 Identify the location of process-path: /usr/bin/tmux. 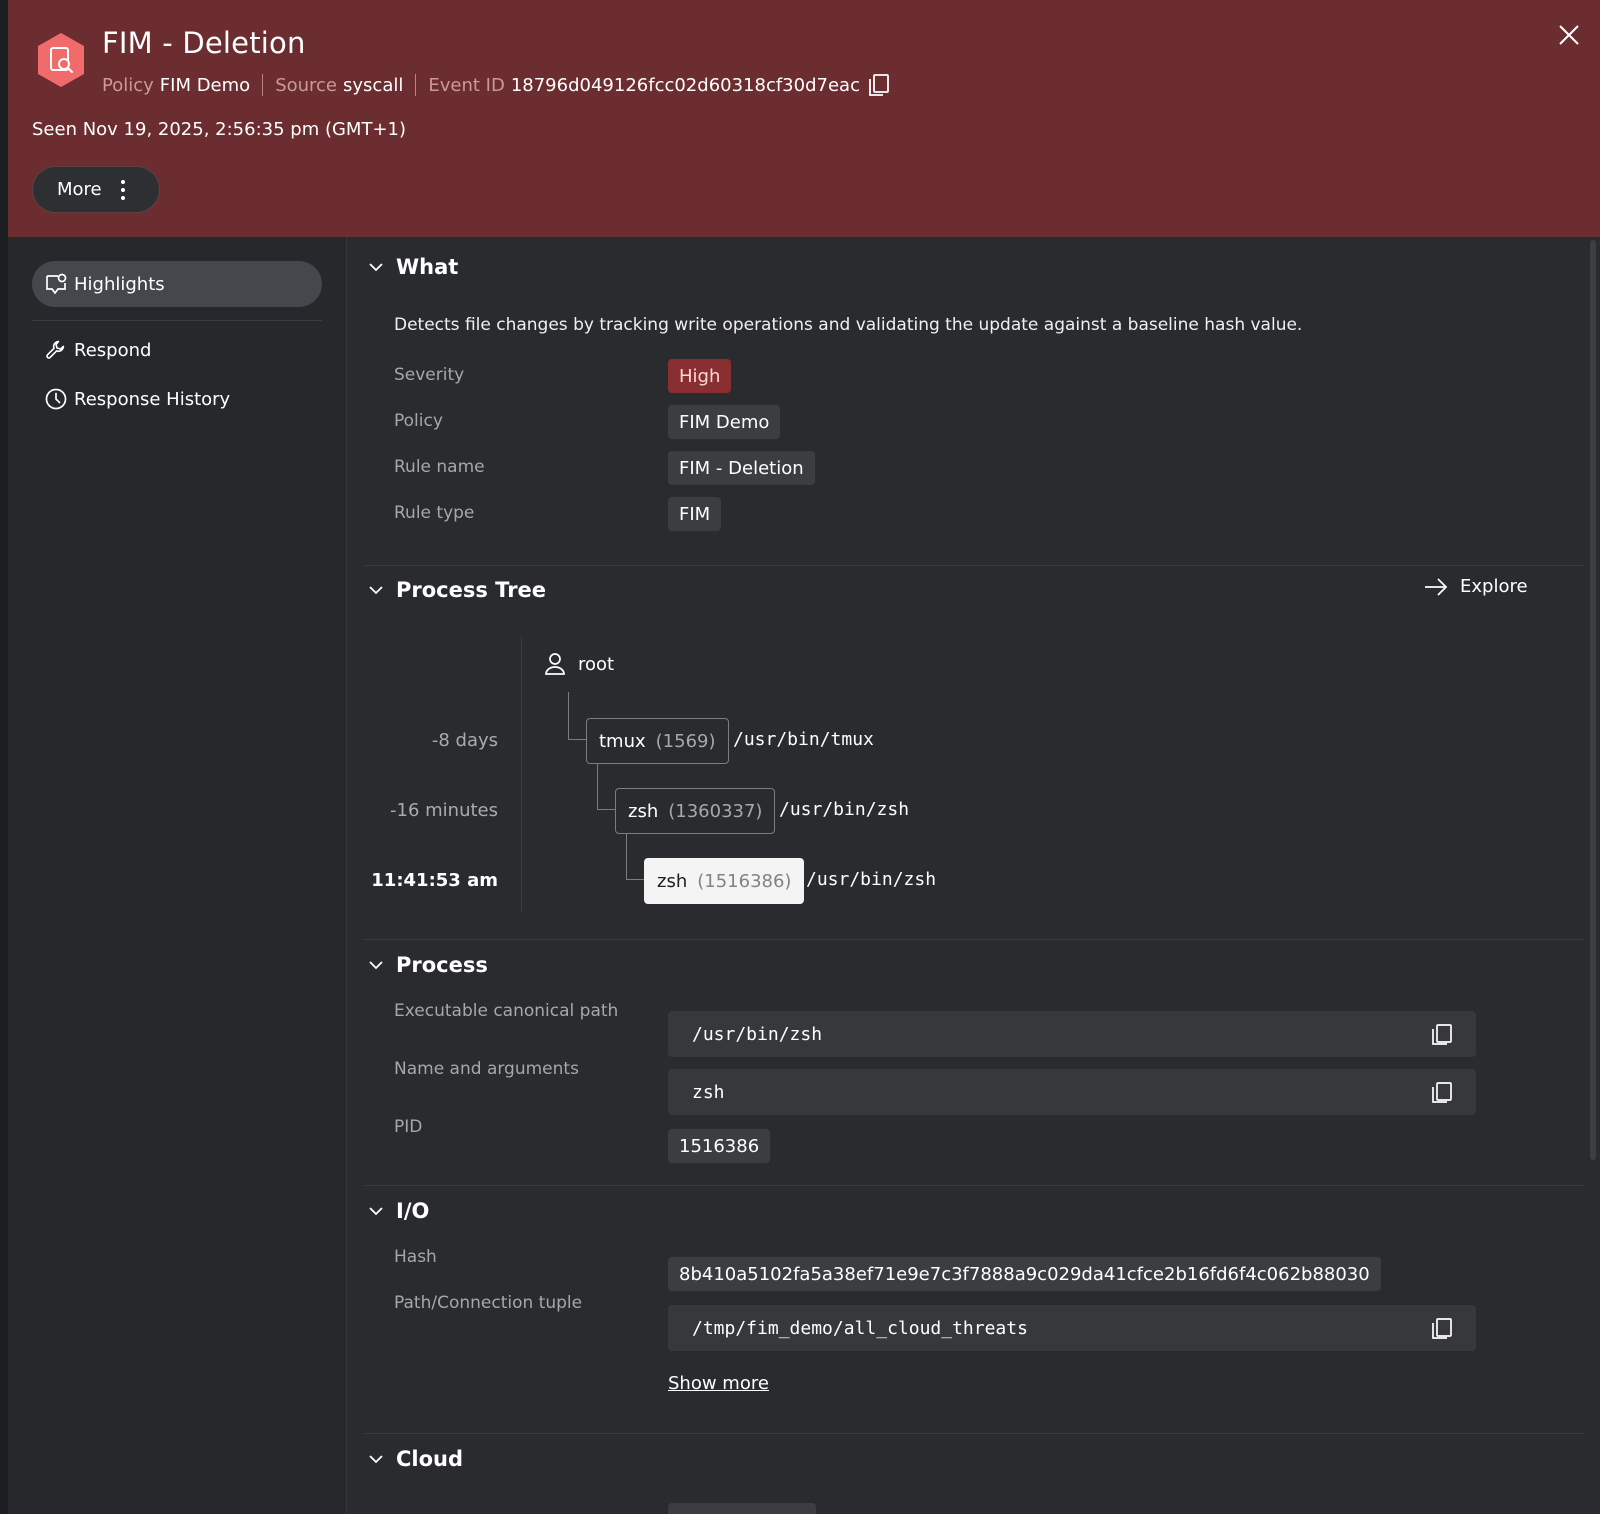
(803, 739).